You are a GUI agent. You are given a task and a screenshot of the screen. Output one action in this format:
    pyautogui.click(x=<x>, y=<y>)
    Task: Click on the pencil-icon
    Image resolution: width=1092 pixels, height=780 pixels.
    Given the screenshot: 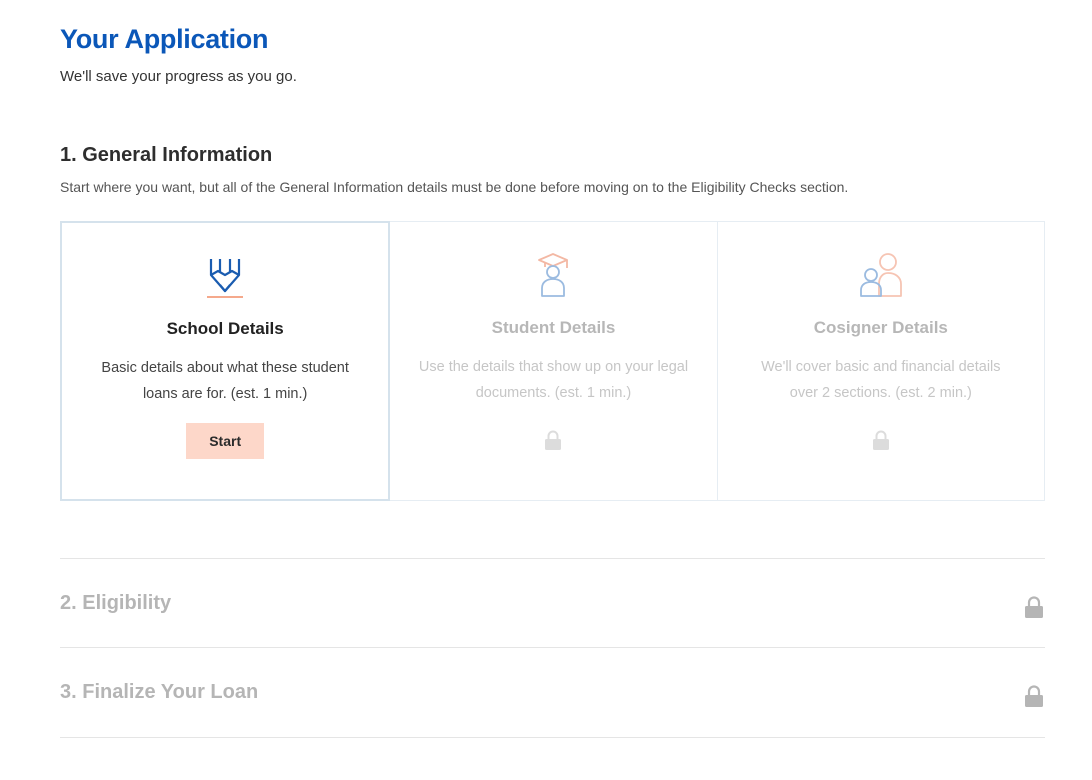 What is the action you would take?
    pyautogui.click(x=225, y=278)
    